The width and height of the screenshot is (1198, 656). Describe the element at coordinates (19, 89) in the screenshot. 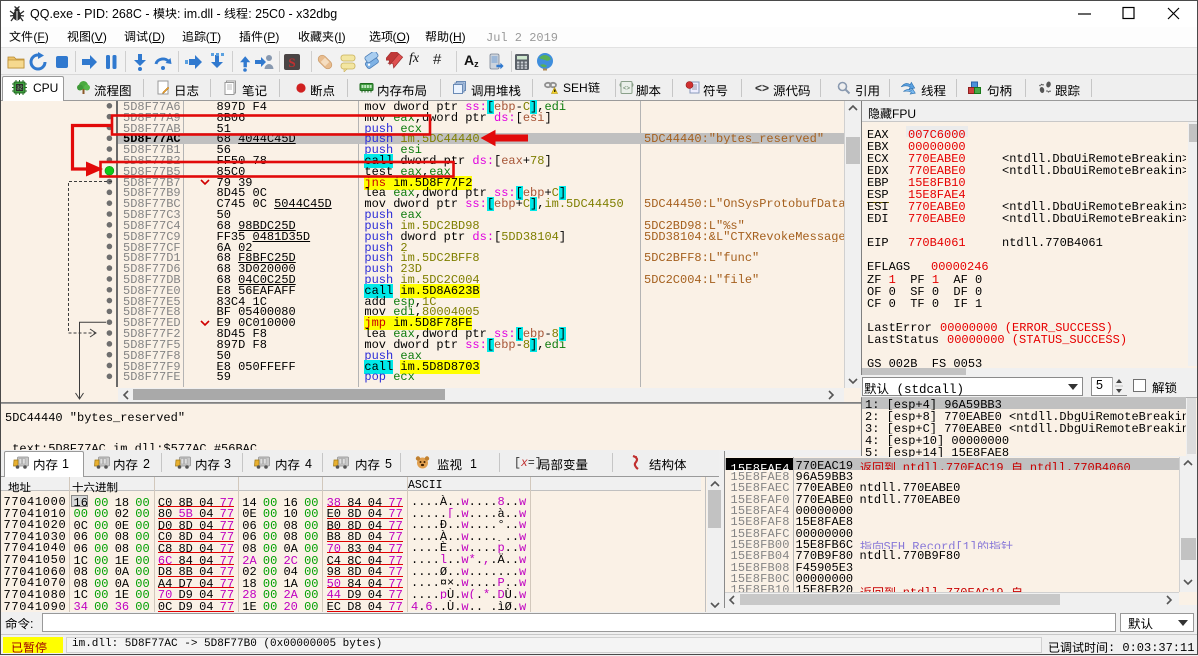

I see `svg-text: 32` at that location.